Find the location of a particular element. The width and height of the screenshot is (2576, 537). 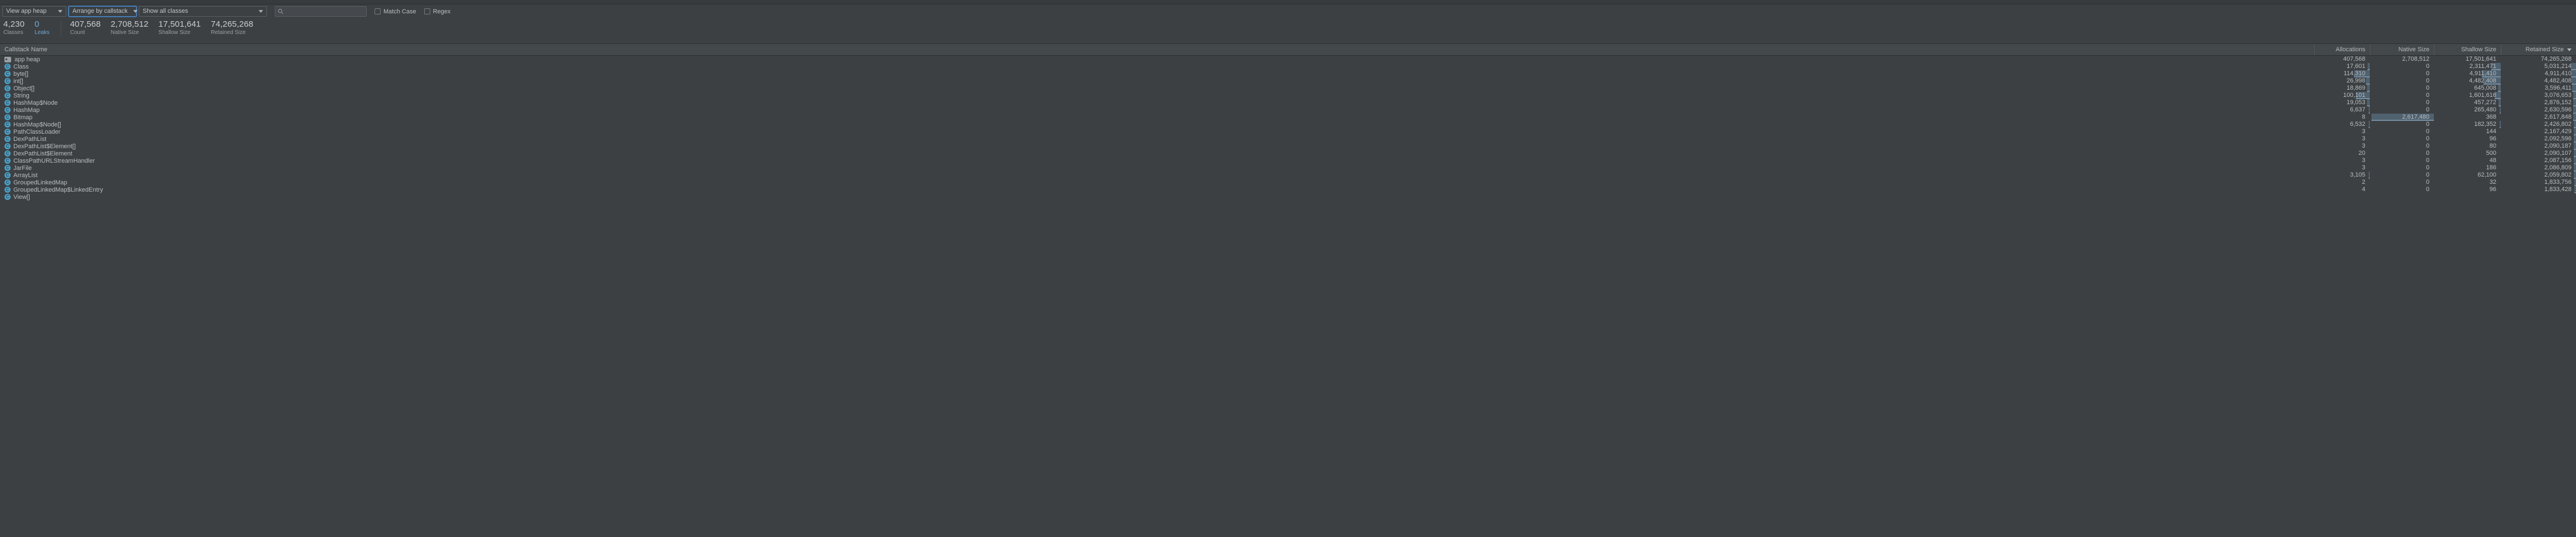

column-header-label: Retained Size is located at coordinates (2544, 50).